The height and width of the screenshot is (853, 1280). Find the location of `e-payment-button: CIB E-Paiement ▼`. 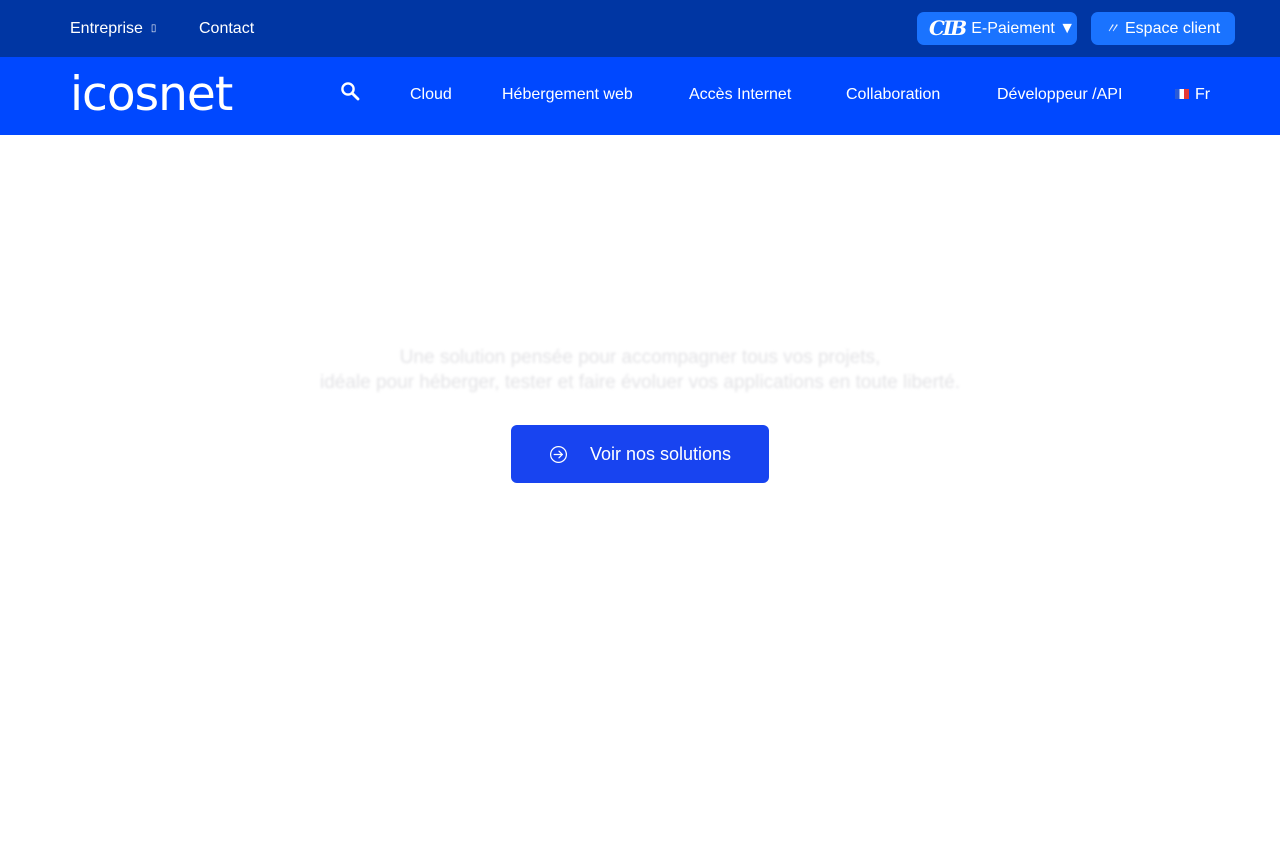

e-payment-button: CIB E-Paiement ▼ is located at coordinates (997, 28).